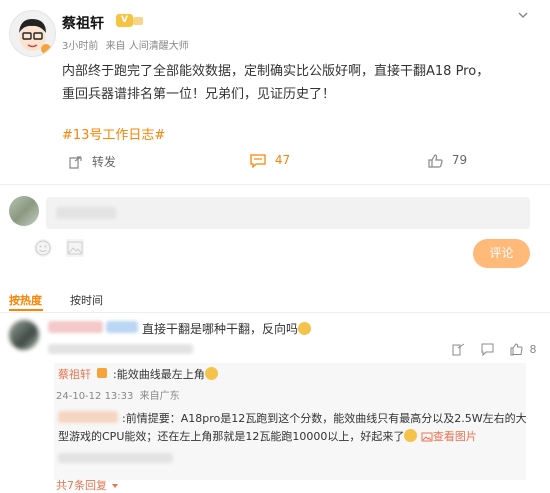 The image size is (550, 493). What do you see at coordinates (459, 160) in the screenshot?
I see `like-count: 79` at bounding box center [459, 160].